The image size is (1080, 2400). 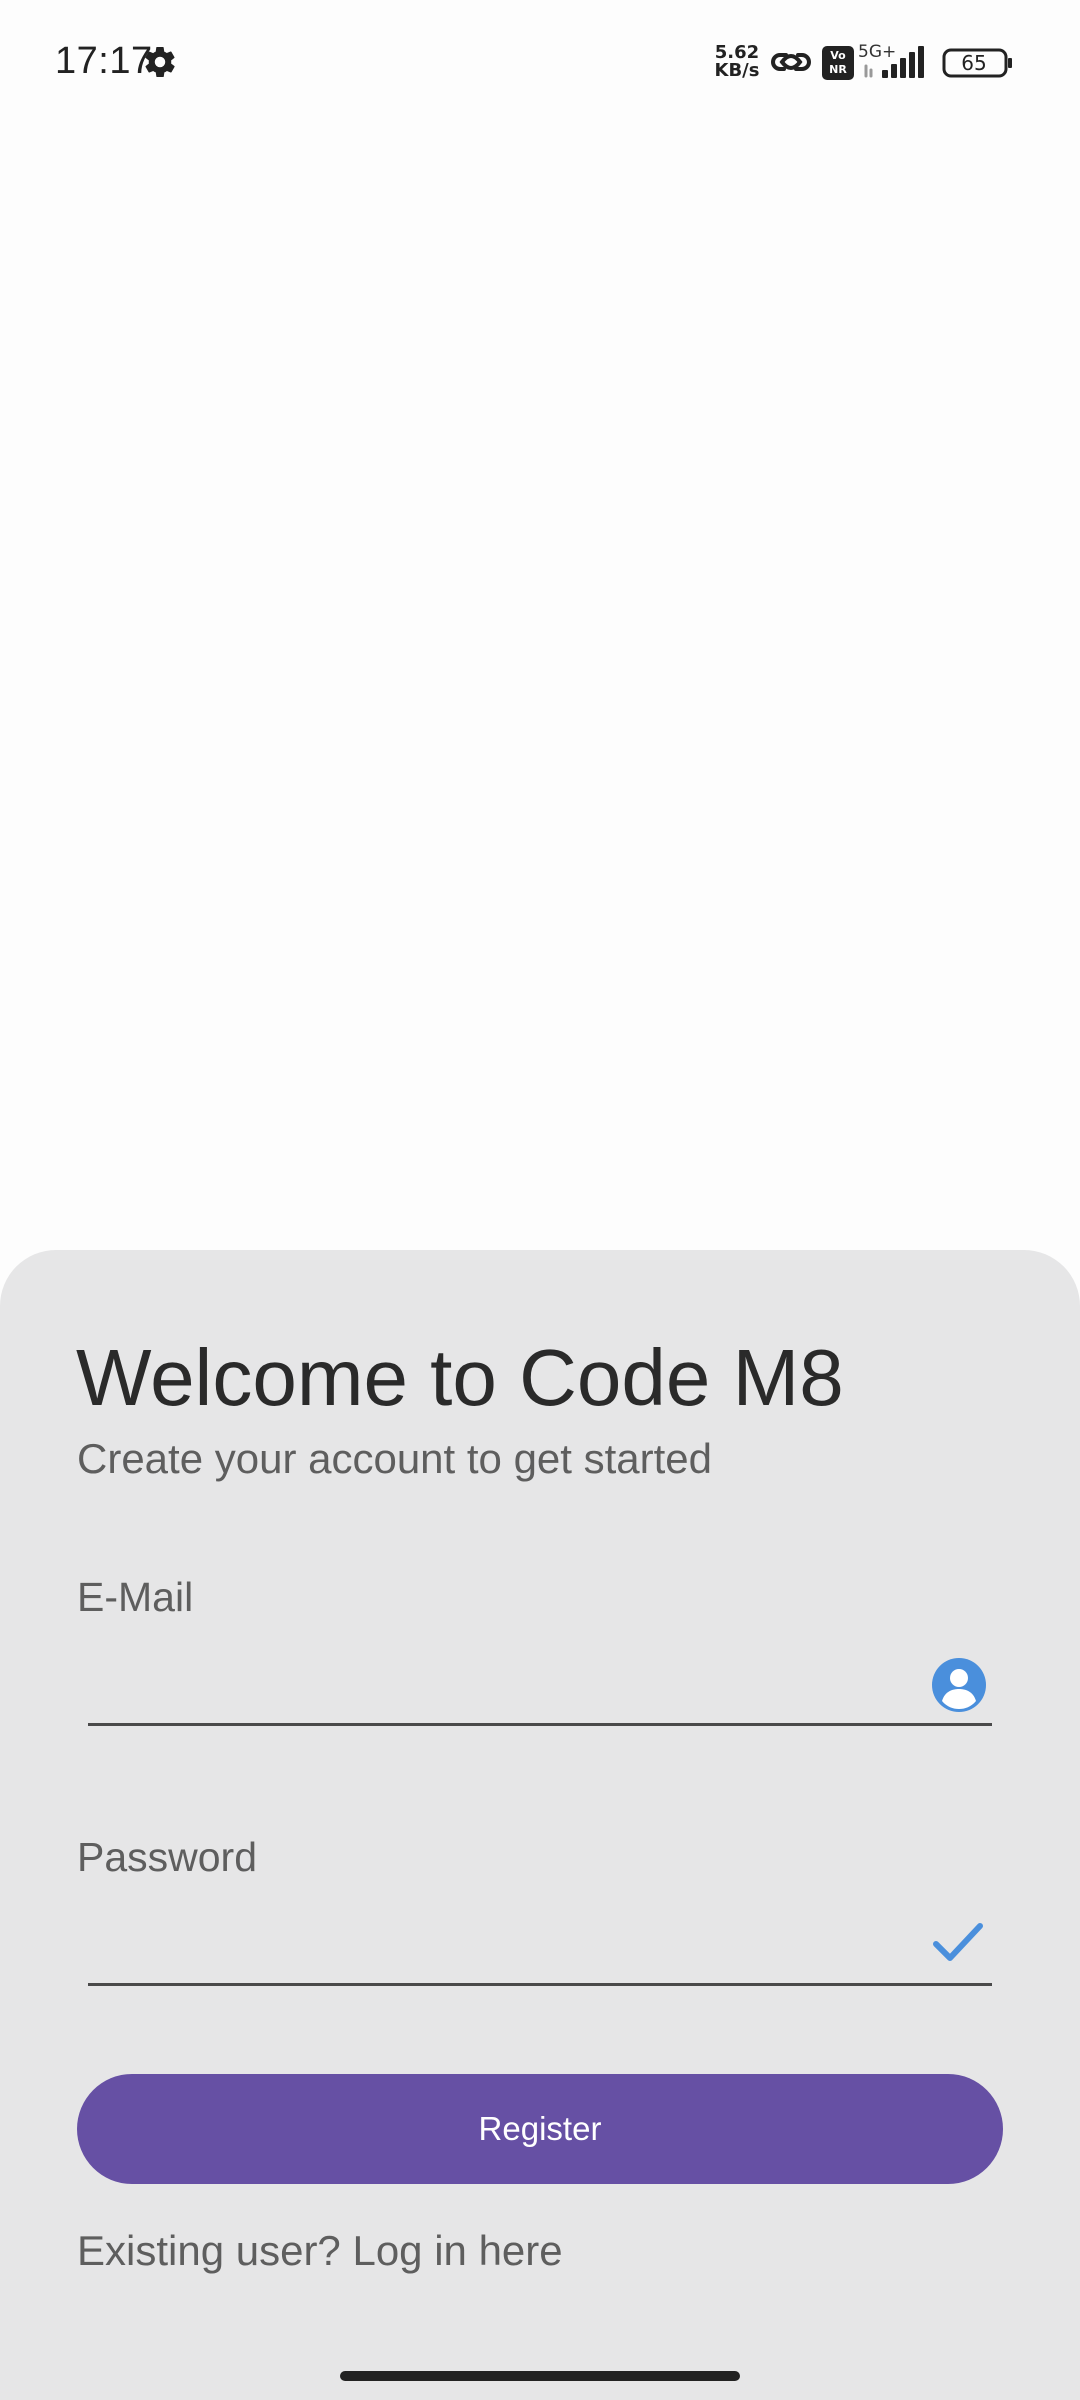 I want to click on account-circle-icon, so click(x=959, y=1685).